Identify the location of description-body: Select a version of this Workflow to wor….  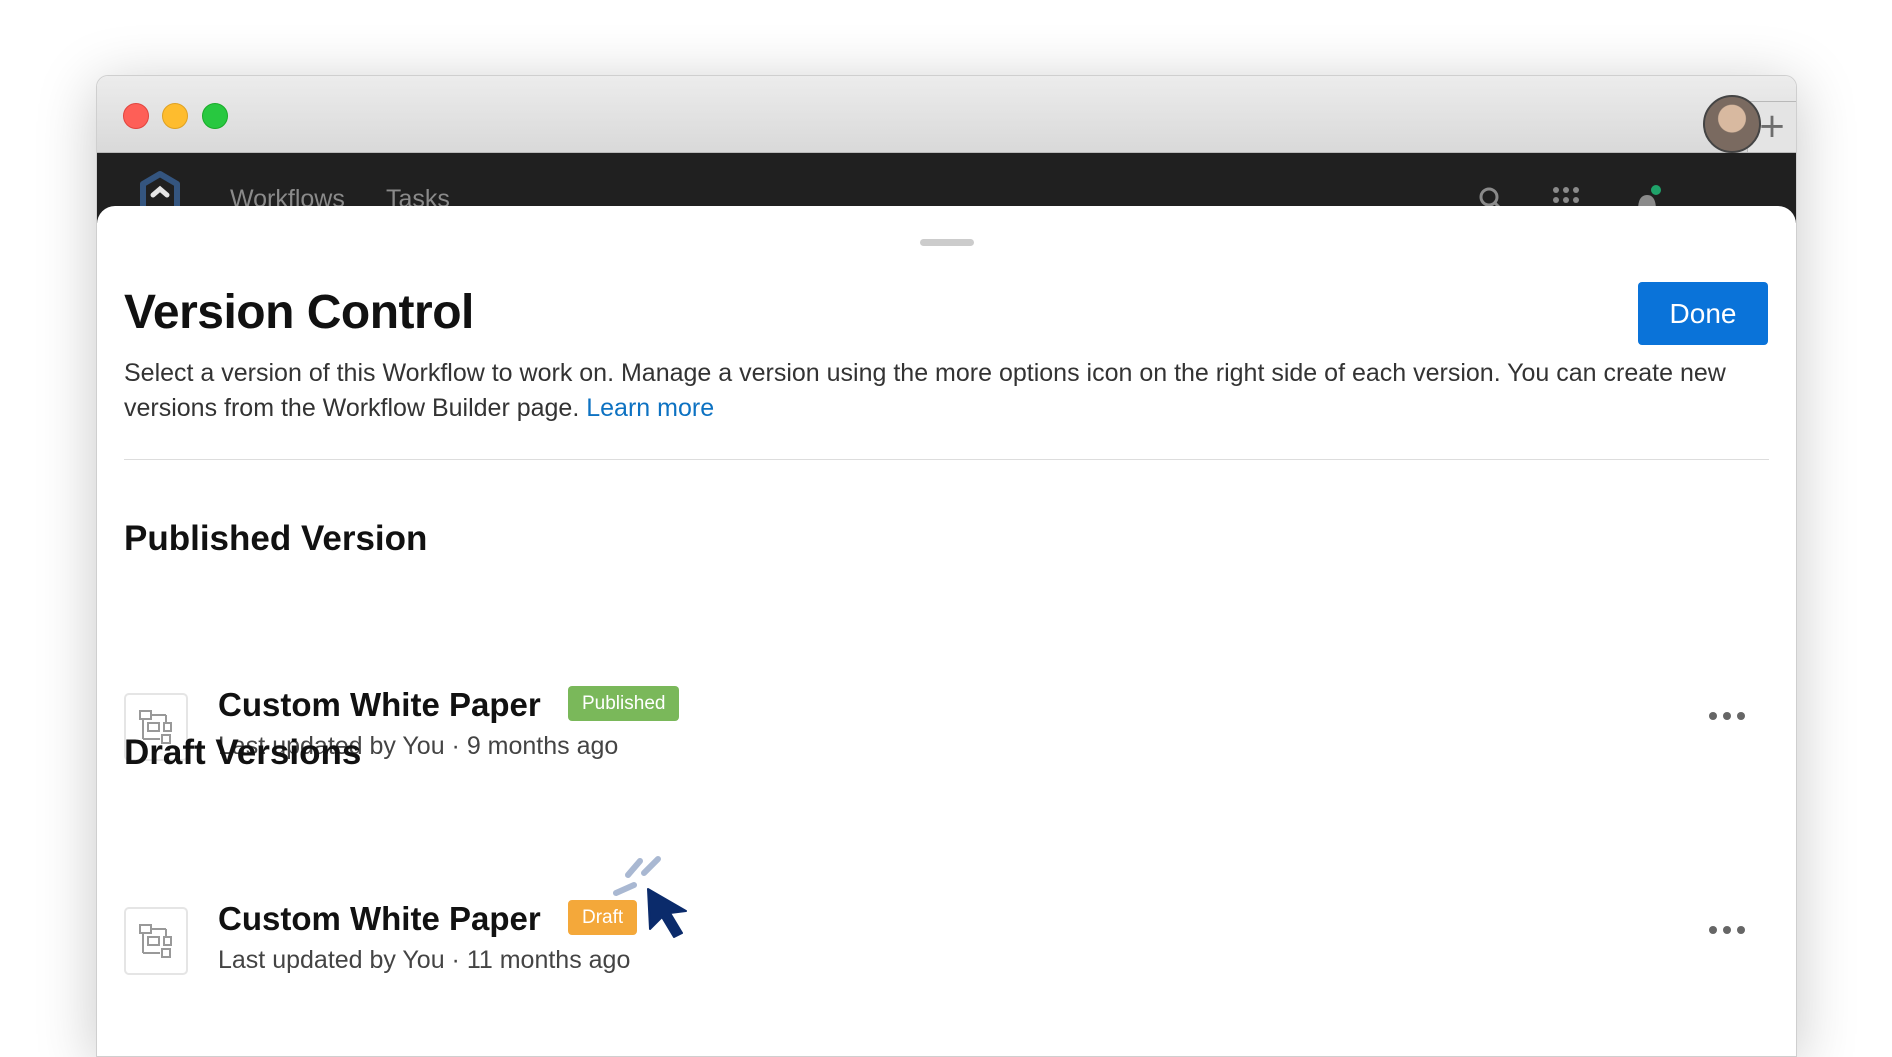
(925, 390).